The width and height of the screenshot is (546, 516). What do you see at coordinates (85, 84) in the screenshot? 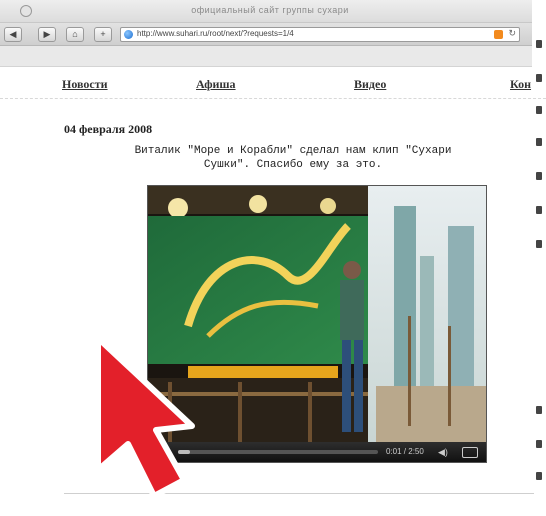
I see `nav-item-news: Новости` at bounding box center [85, 84].